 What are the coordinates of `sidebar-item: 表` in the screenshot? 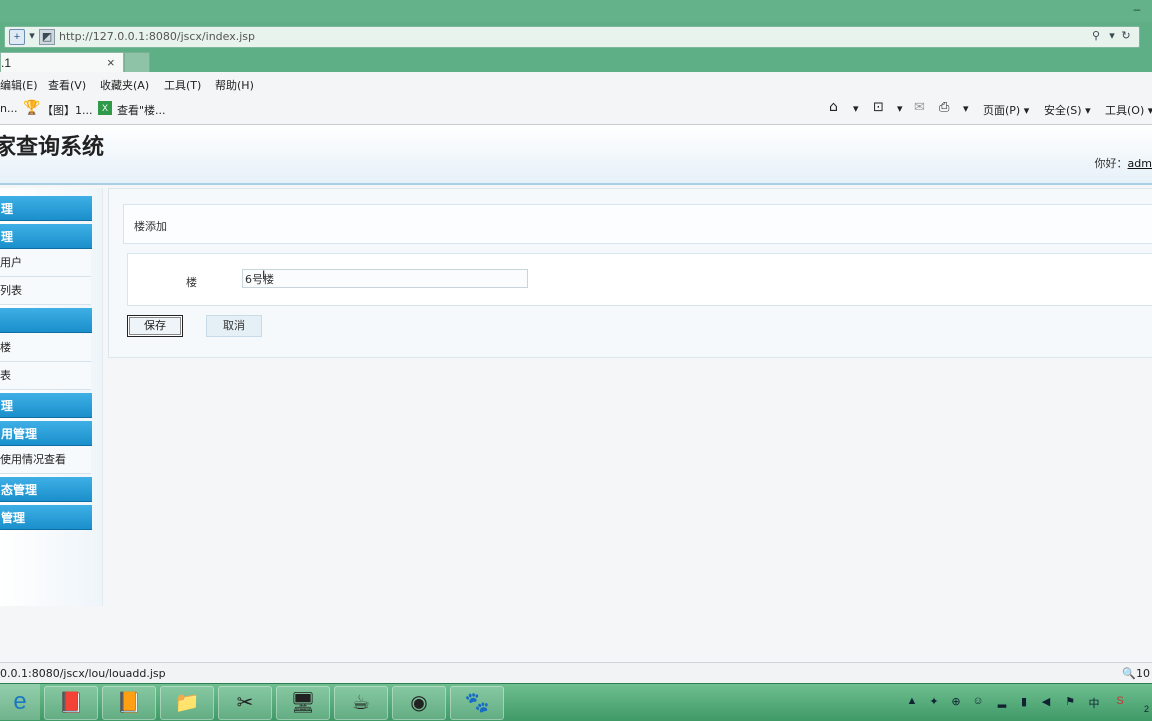 It's located at (45, 376).